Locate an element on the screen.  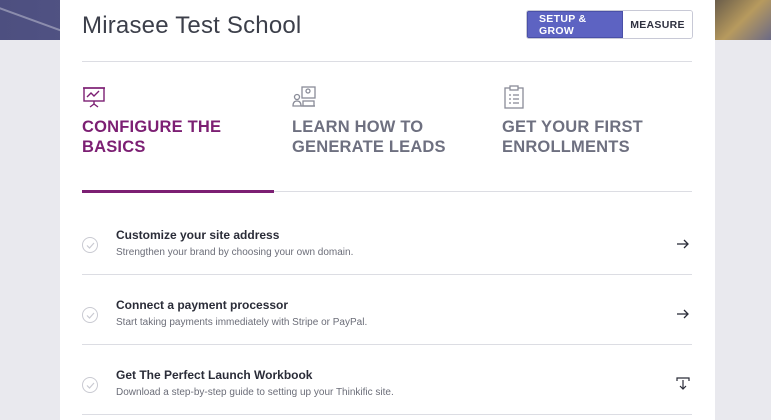
task-title: Customize your site address is located at coordinates (198, 235).